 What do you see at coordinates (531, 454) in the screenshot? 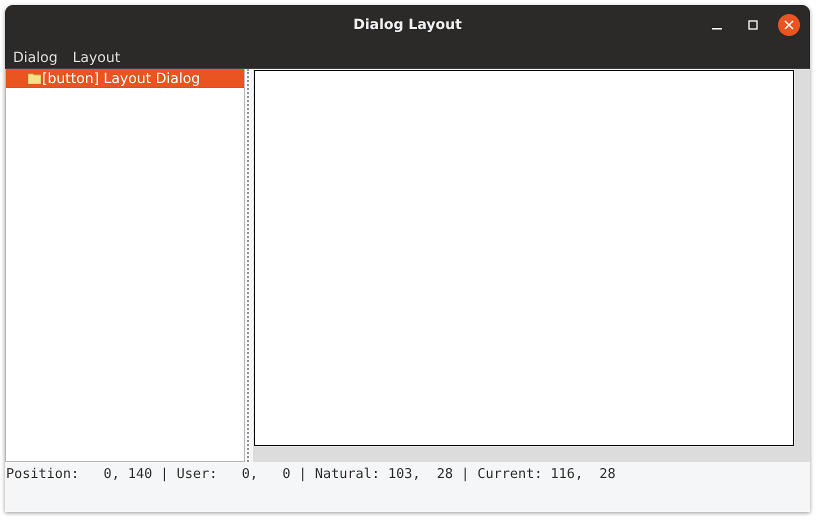
I see `horizontal-scrollbar` at bounding box center [531, 454].